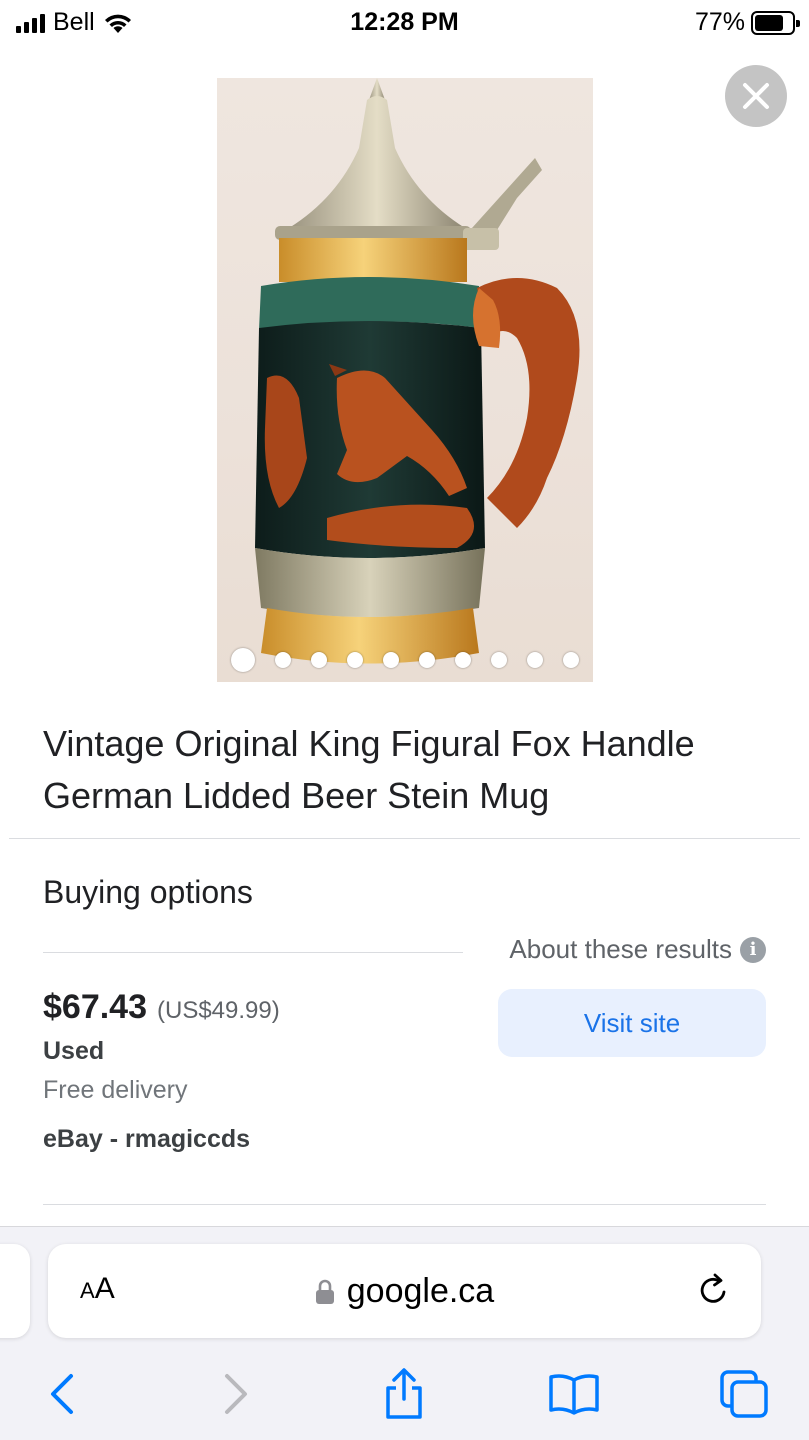 The height and width of the screenshot is (1440, 809). I want to click on bookmarks-icon, so click(574, 1394).